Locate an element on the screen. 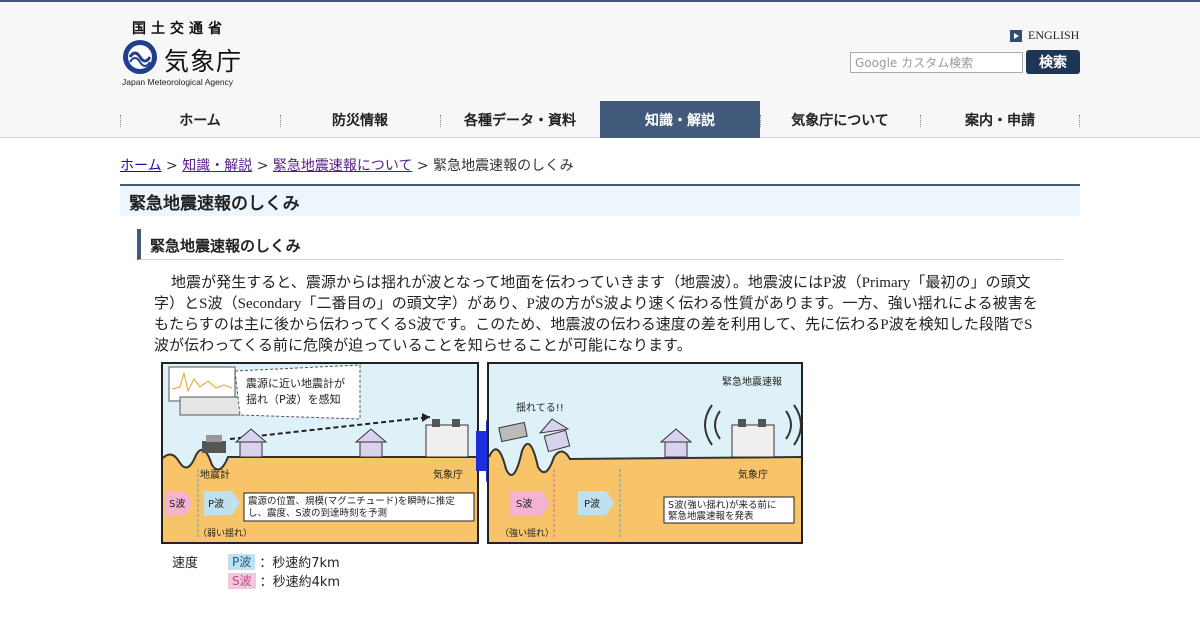 Image resolution: width=1200 pixels, height=630 pixels. wave-speed-legend: 速度 P波 ：秒速約7km S波 ：秒速約4km is located at coordinates (272, 572).